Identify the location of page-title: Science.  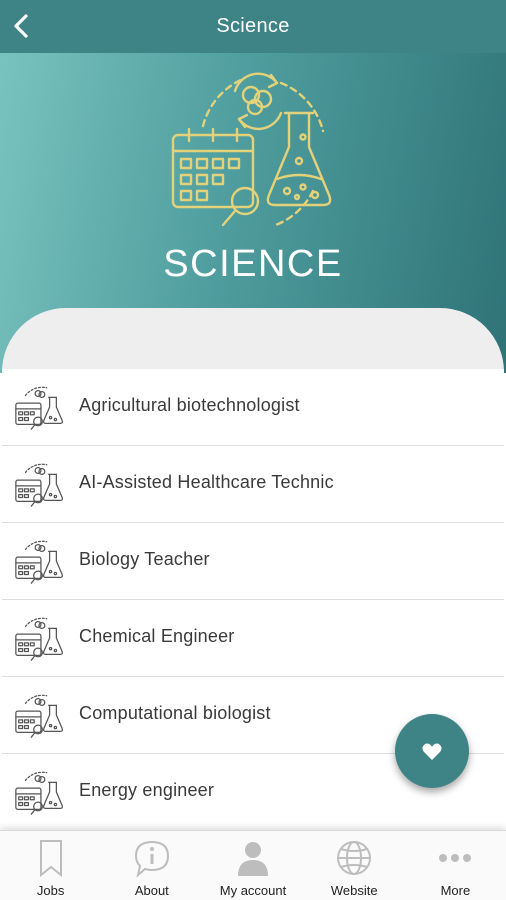
(253, 26).